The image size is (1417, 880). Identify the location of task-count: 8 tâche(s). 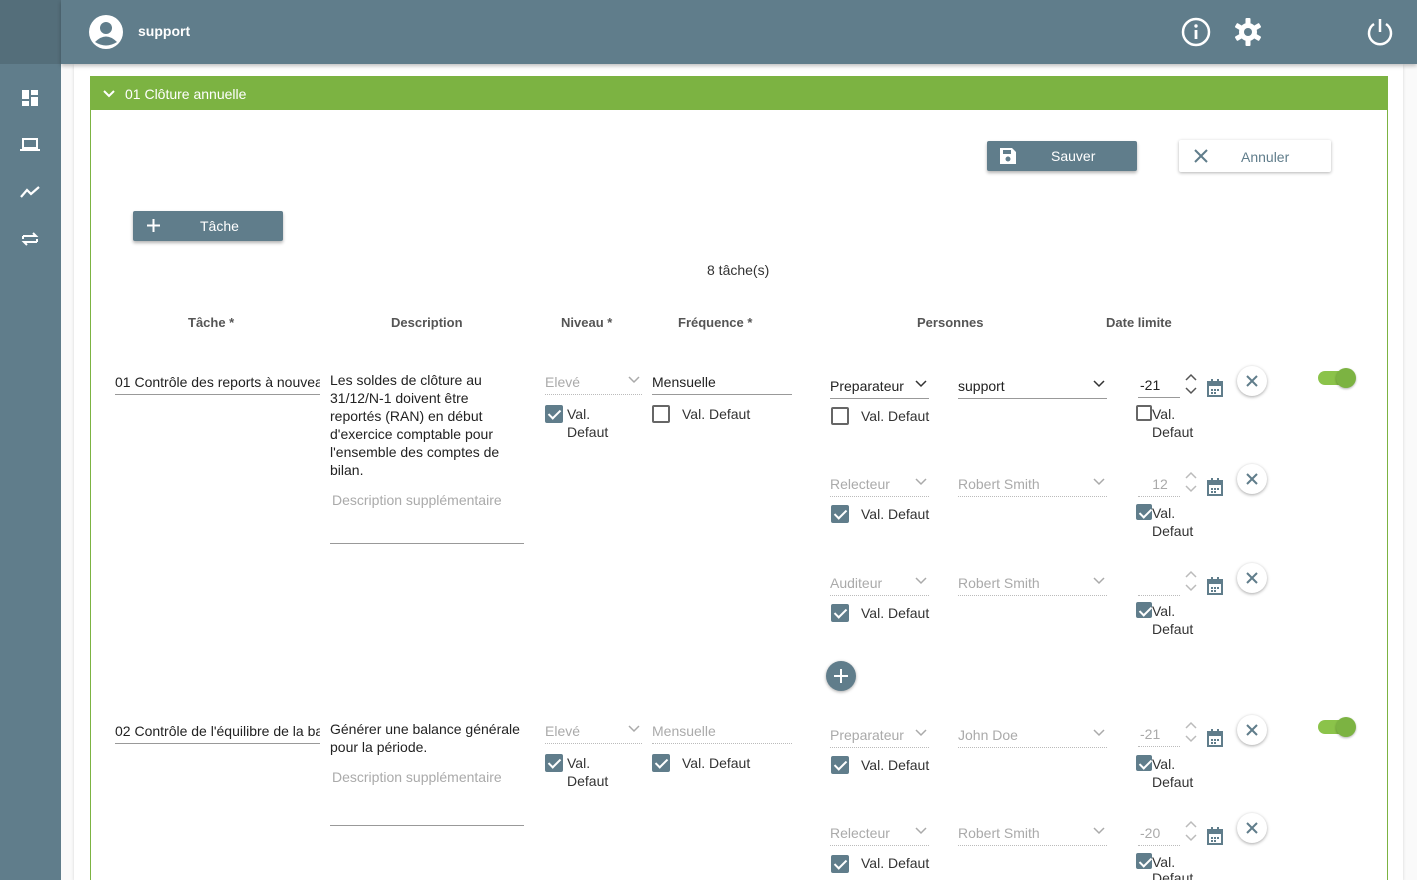
(738, 270).